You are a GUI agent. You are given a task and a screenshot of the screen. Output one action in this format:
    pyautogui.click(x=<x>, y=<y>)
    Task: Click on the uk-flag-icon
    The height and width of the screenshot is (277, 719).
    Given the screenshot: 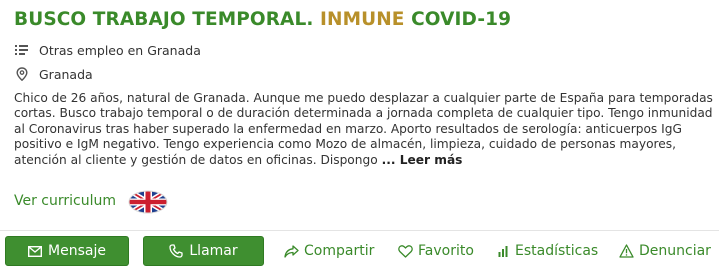 What is the action you would take?
    pyautogui.click(x=148, y=202)
    